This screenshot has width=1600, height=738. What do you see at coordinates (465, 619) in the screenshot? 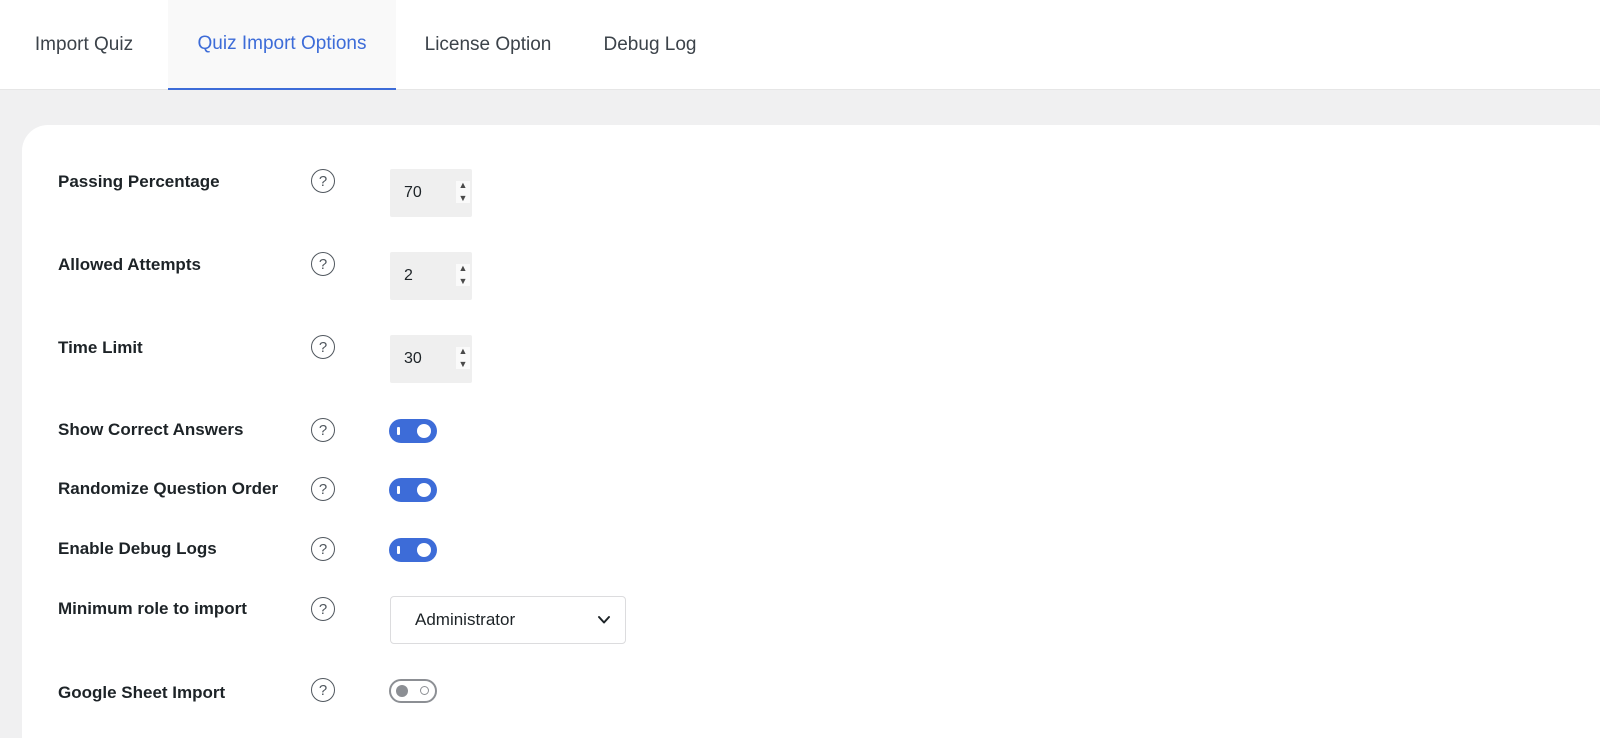
I see `minimum-role-value: Administrator` at bounding box center [465, 619].